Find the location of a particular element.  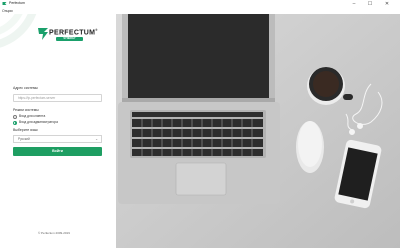

address-placeholder: https://ip-perfectum-server is located at coordinates (37, 98).